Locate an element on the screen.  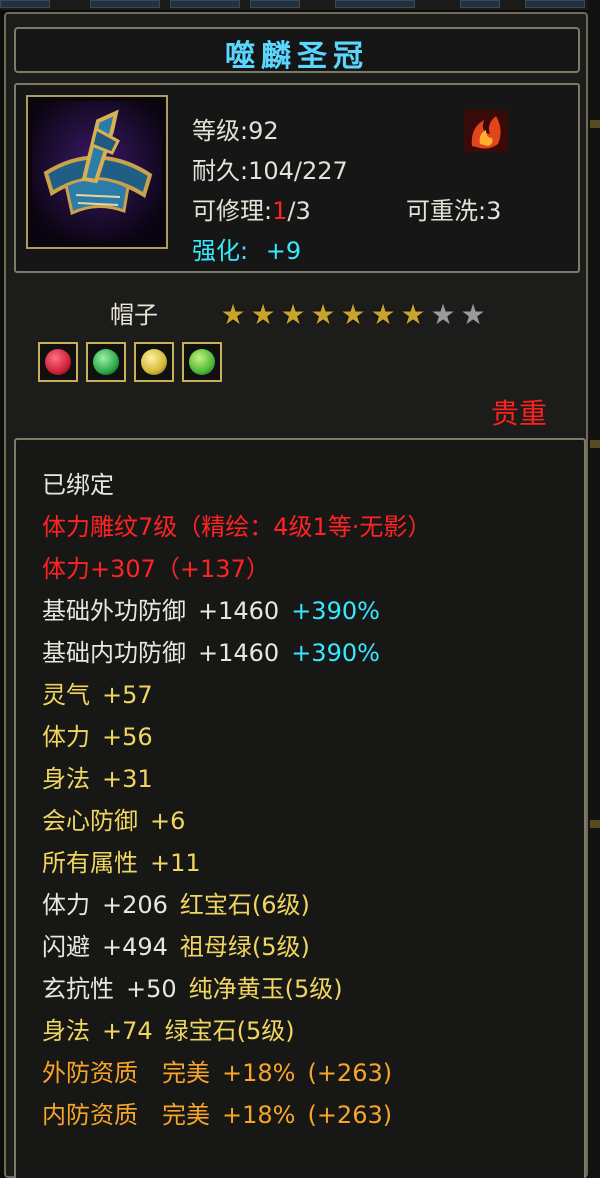
bonus-line: 身法 +31 is located at coordinates (97, 779).